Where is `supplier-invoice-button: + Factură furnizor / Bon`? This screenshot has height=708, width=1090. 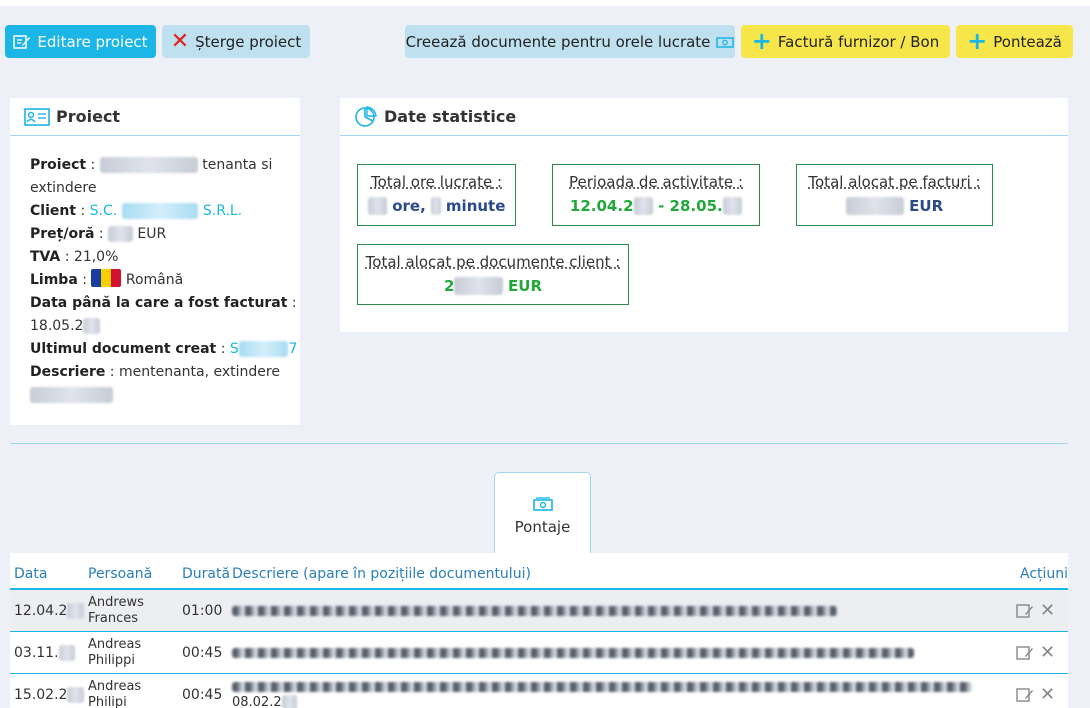
supplier-invoice-button: + Factură furnizor / Bon is located at coordinates (845, 41).